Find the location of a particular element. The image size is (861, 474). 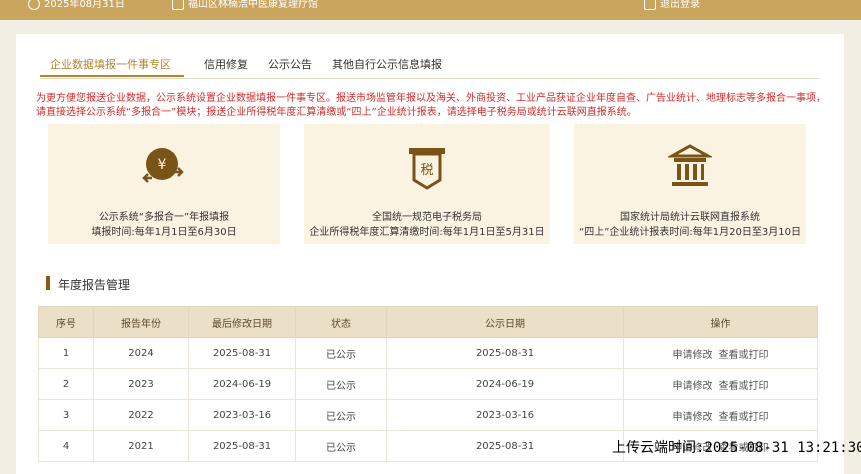

col-pubdate: 公示日期 is located at coordinates (505, 322).